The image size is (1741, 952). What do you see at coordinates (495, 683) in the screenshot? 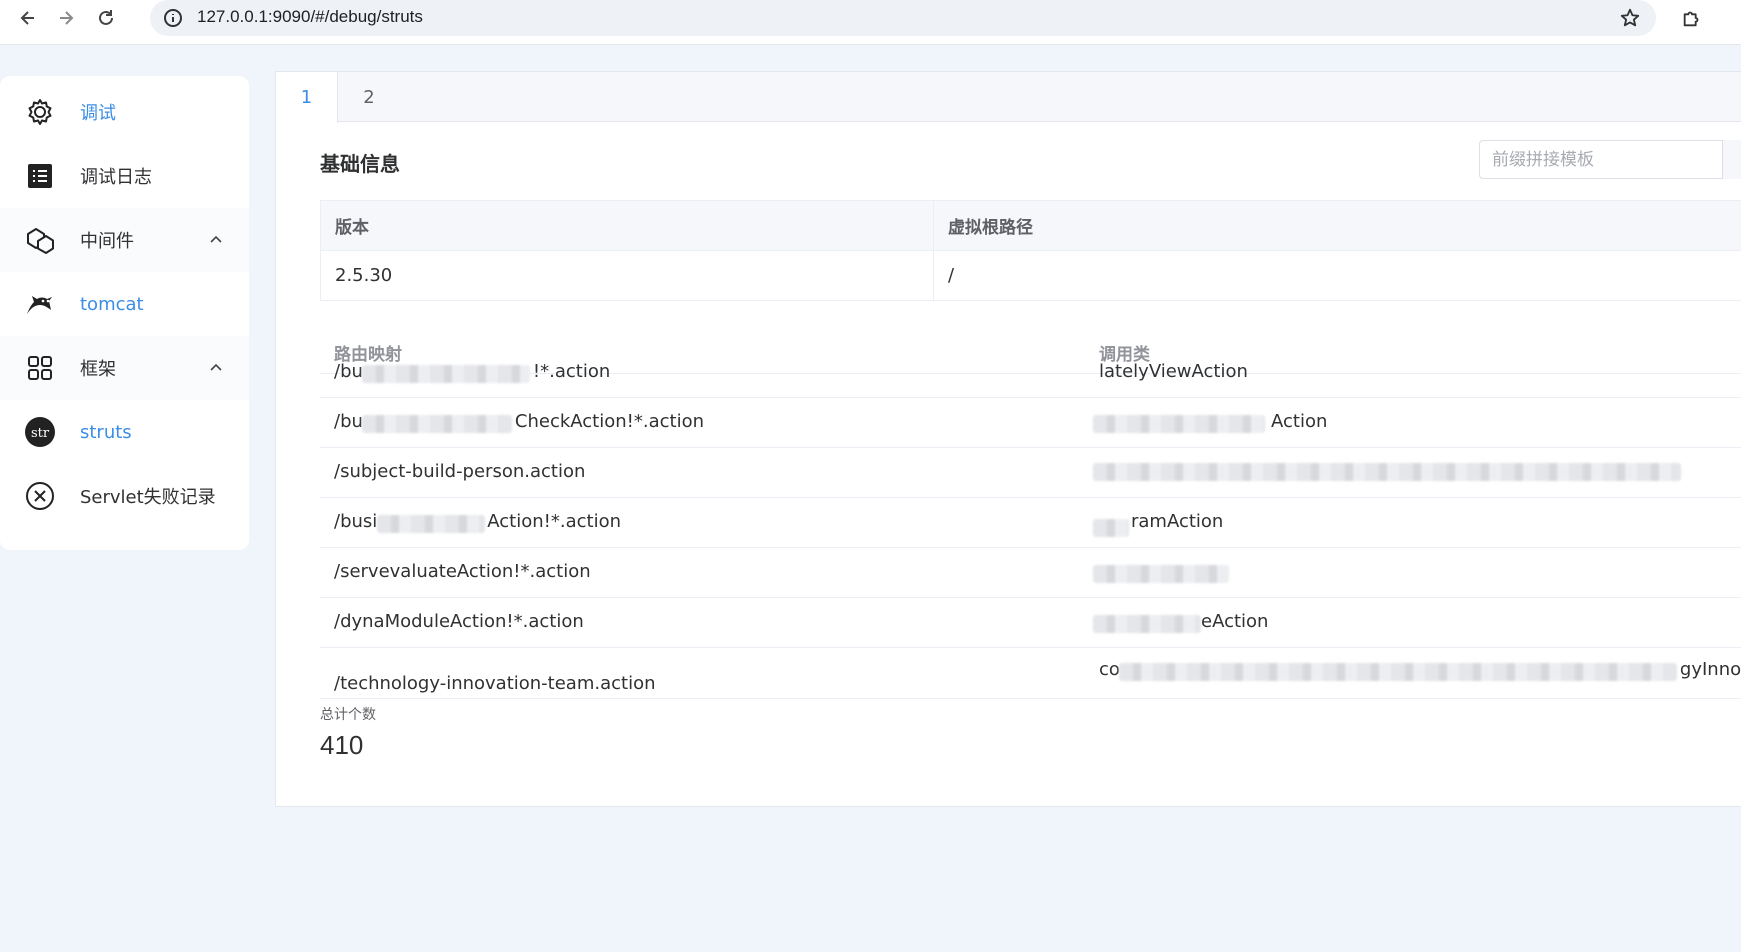
I see `route-path: /technology-innovation-team.action` at bounding box center [495, 683].